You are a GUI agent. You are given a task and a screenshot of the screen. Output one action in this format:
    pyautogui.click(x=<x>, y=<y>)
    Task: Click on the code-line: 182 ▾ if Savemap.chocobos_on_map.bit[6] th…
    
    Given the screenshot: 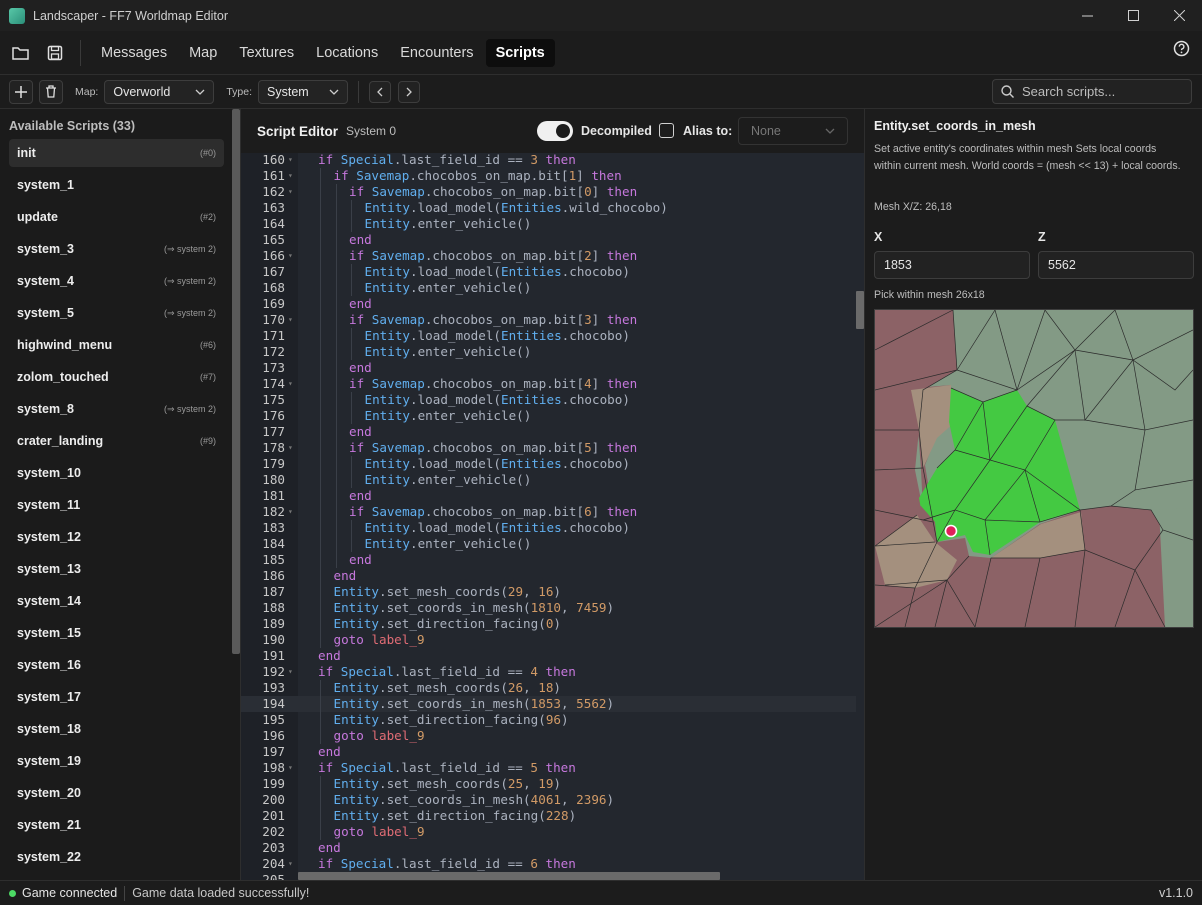 What is the action you would take?
    pyautogui.click(x=548, y=512)
    